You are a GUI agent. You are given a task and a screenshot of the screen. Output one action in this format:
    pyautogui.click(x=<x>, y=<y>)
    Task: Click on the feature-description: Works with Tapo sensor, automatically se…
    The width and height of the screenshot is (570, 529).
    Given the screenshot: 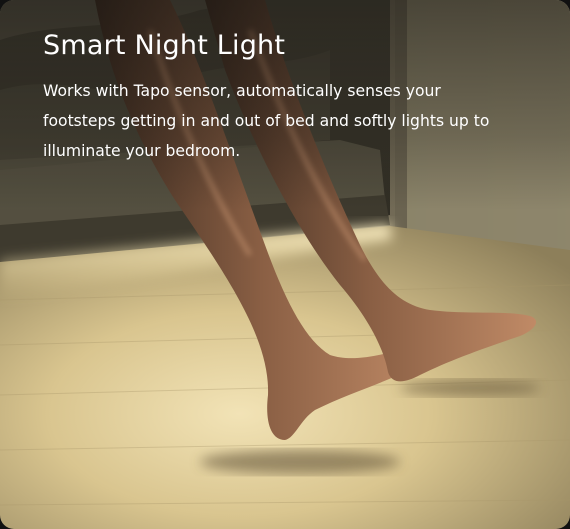 What is the action you would take?
    pyautogui.click(x=266, y=121)
    